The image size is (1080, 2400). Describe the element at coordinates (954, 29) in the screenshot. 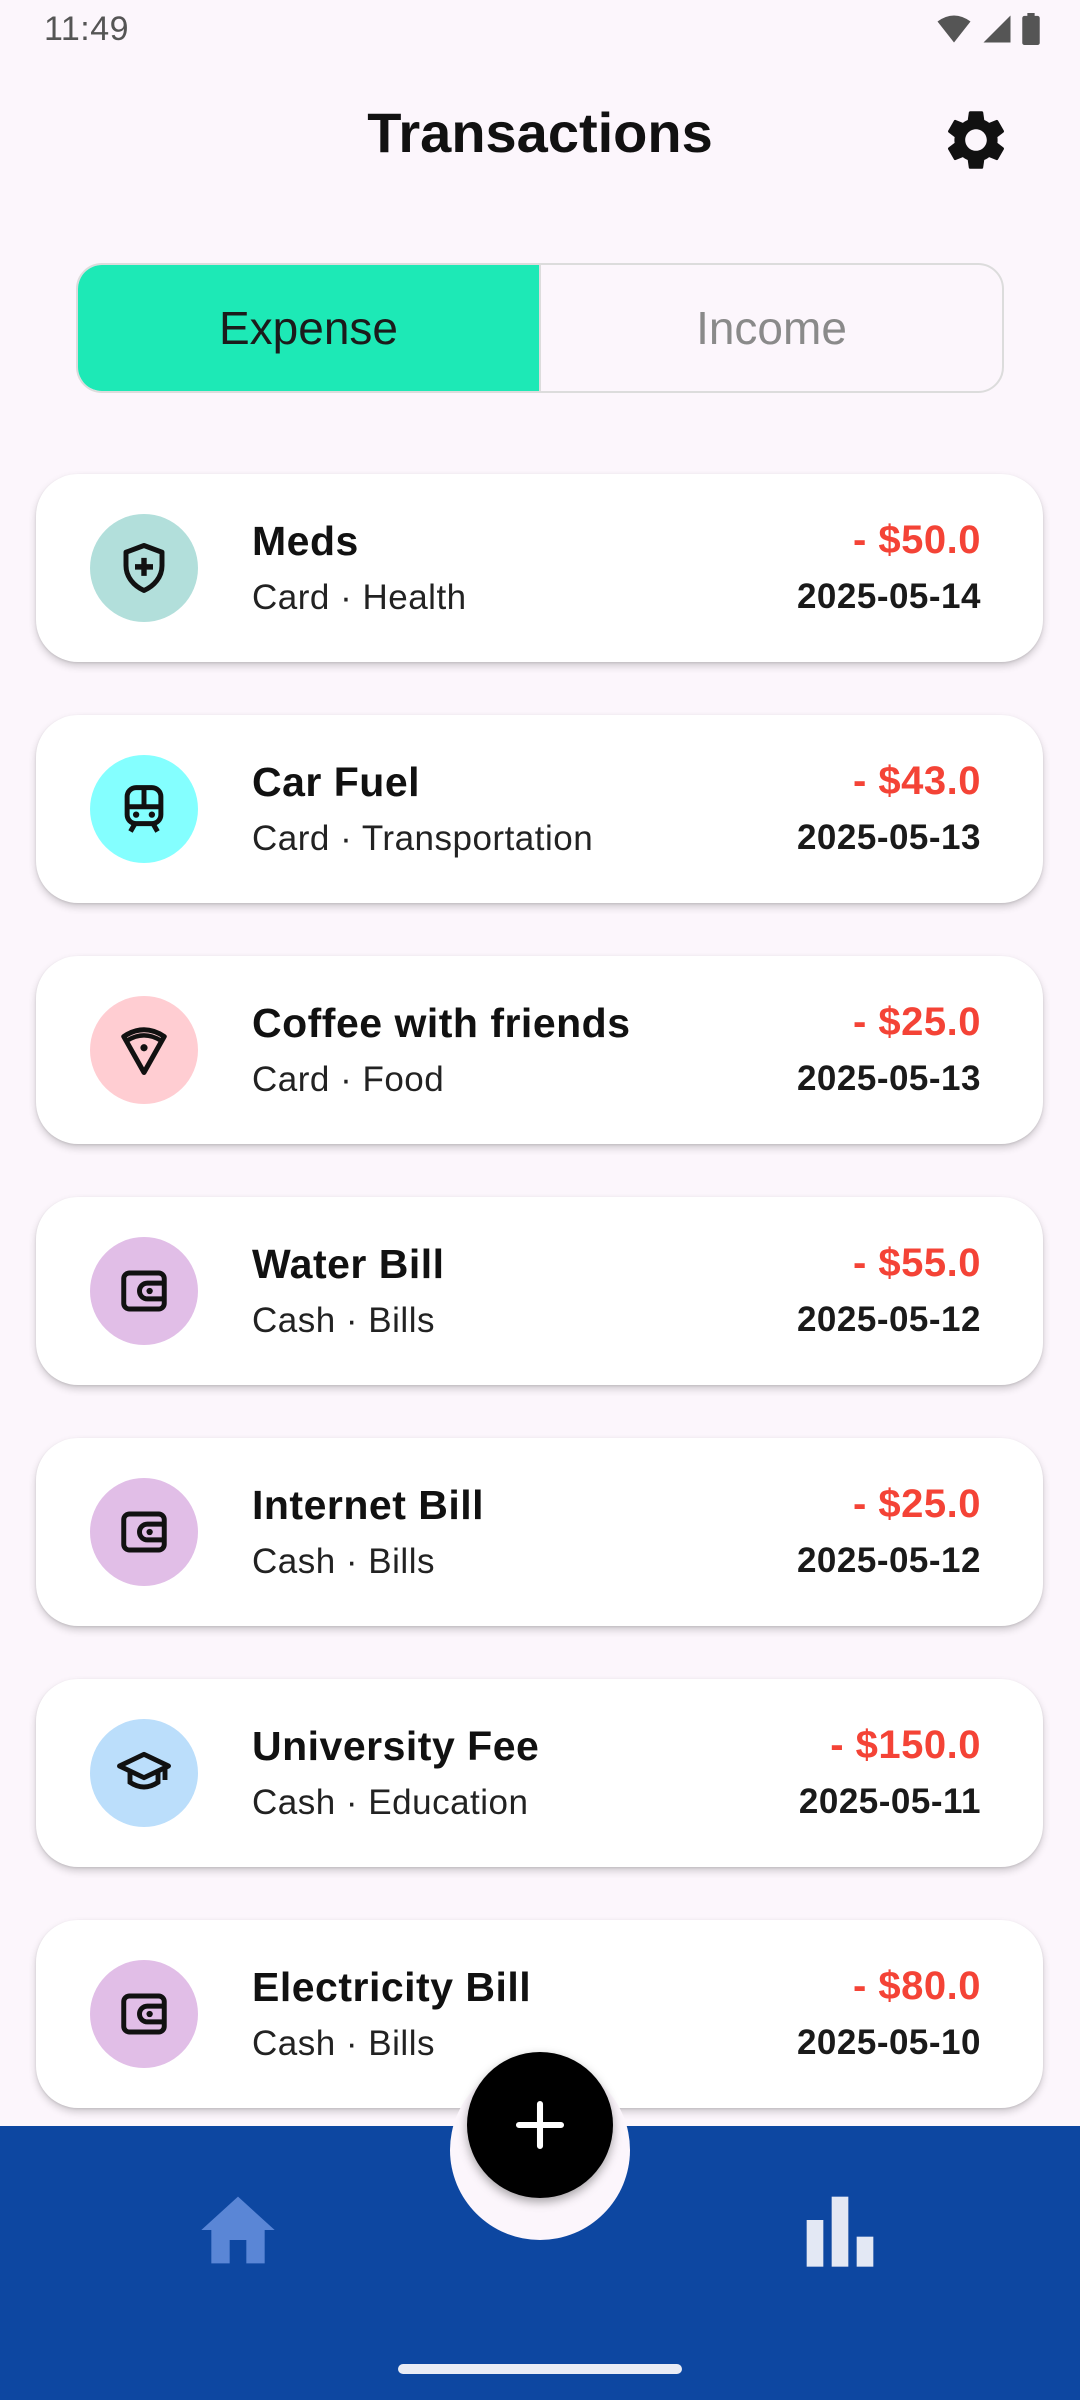

I see `wifi-icon` at that location.